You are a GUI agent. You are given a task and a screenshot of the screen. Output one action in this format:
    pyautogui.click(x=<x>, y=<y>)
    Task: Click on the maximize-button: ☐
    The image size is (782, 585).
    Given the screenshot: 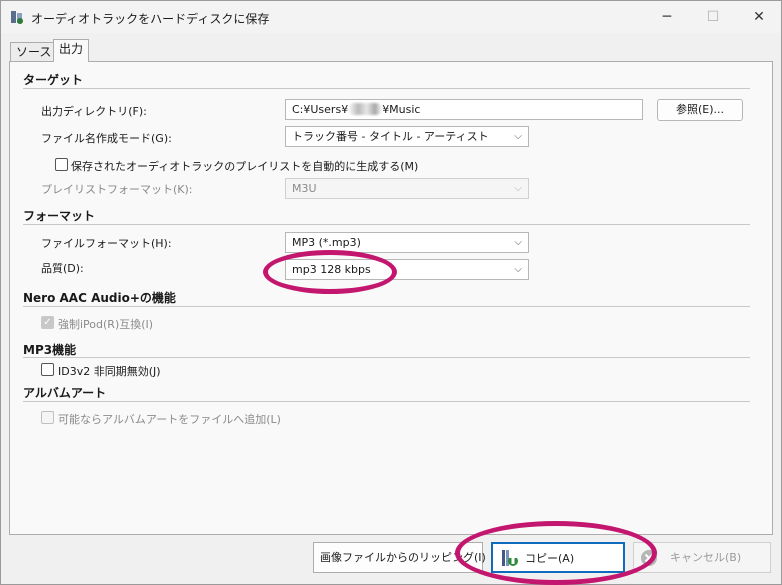 What is the action you would take?
    pyautogui.click(x=713, y=17)
    